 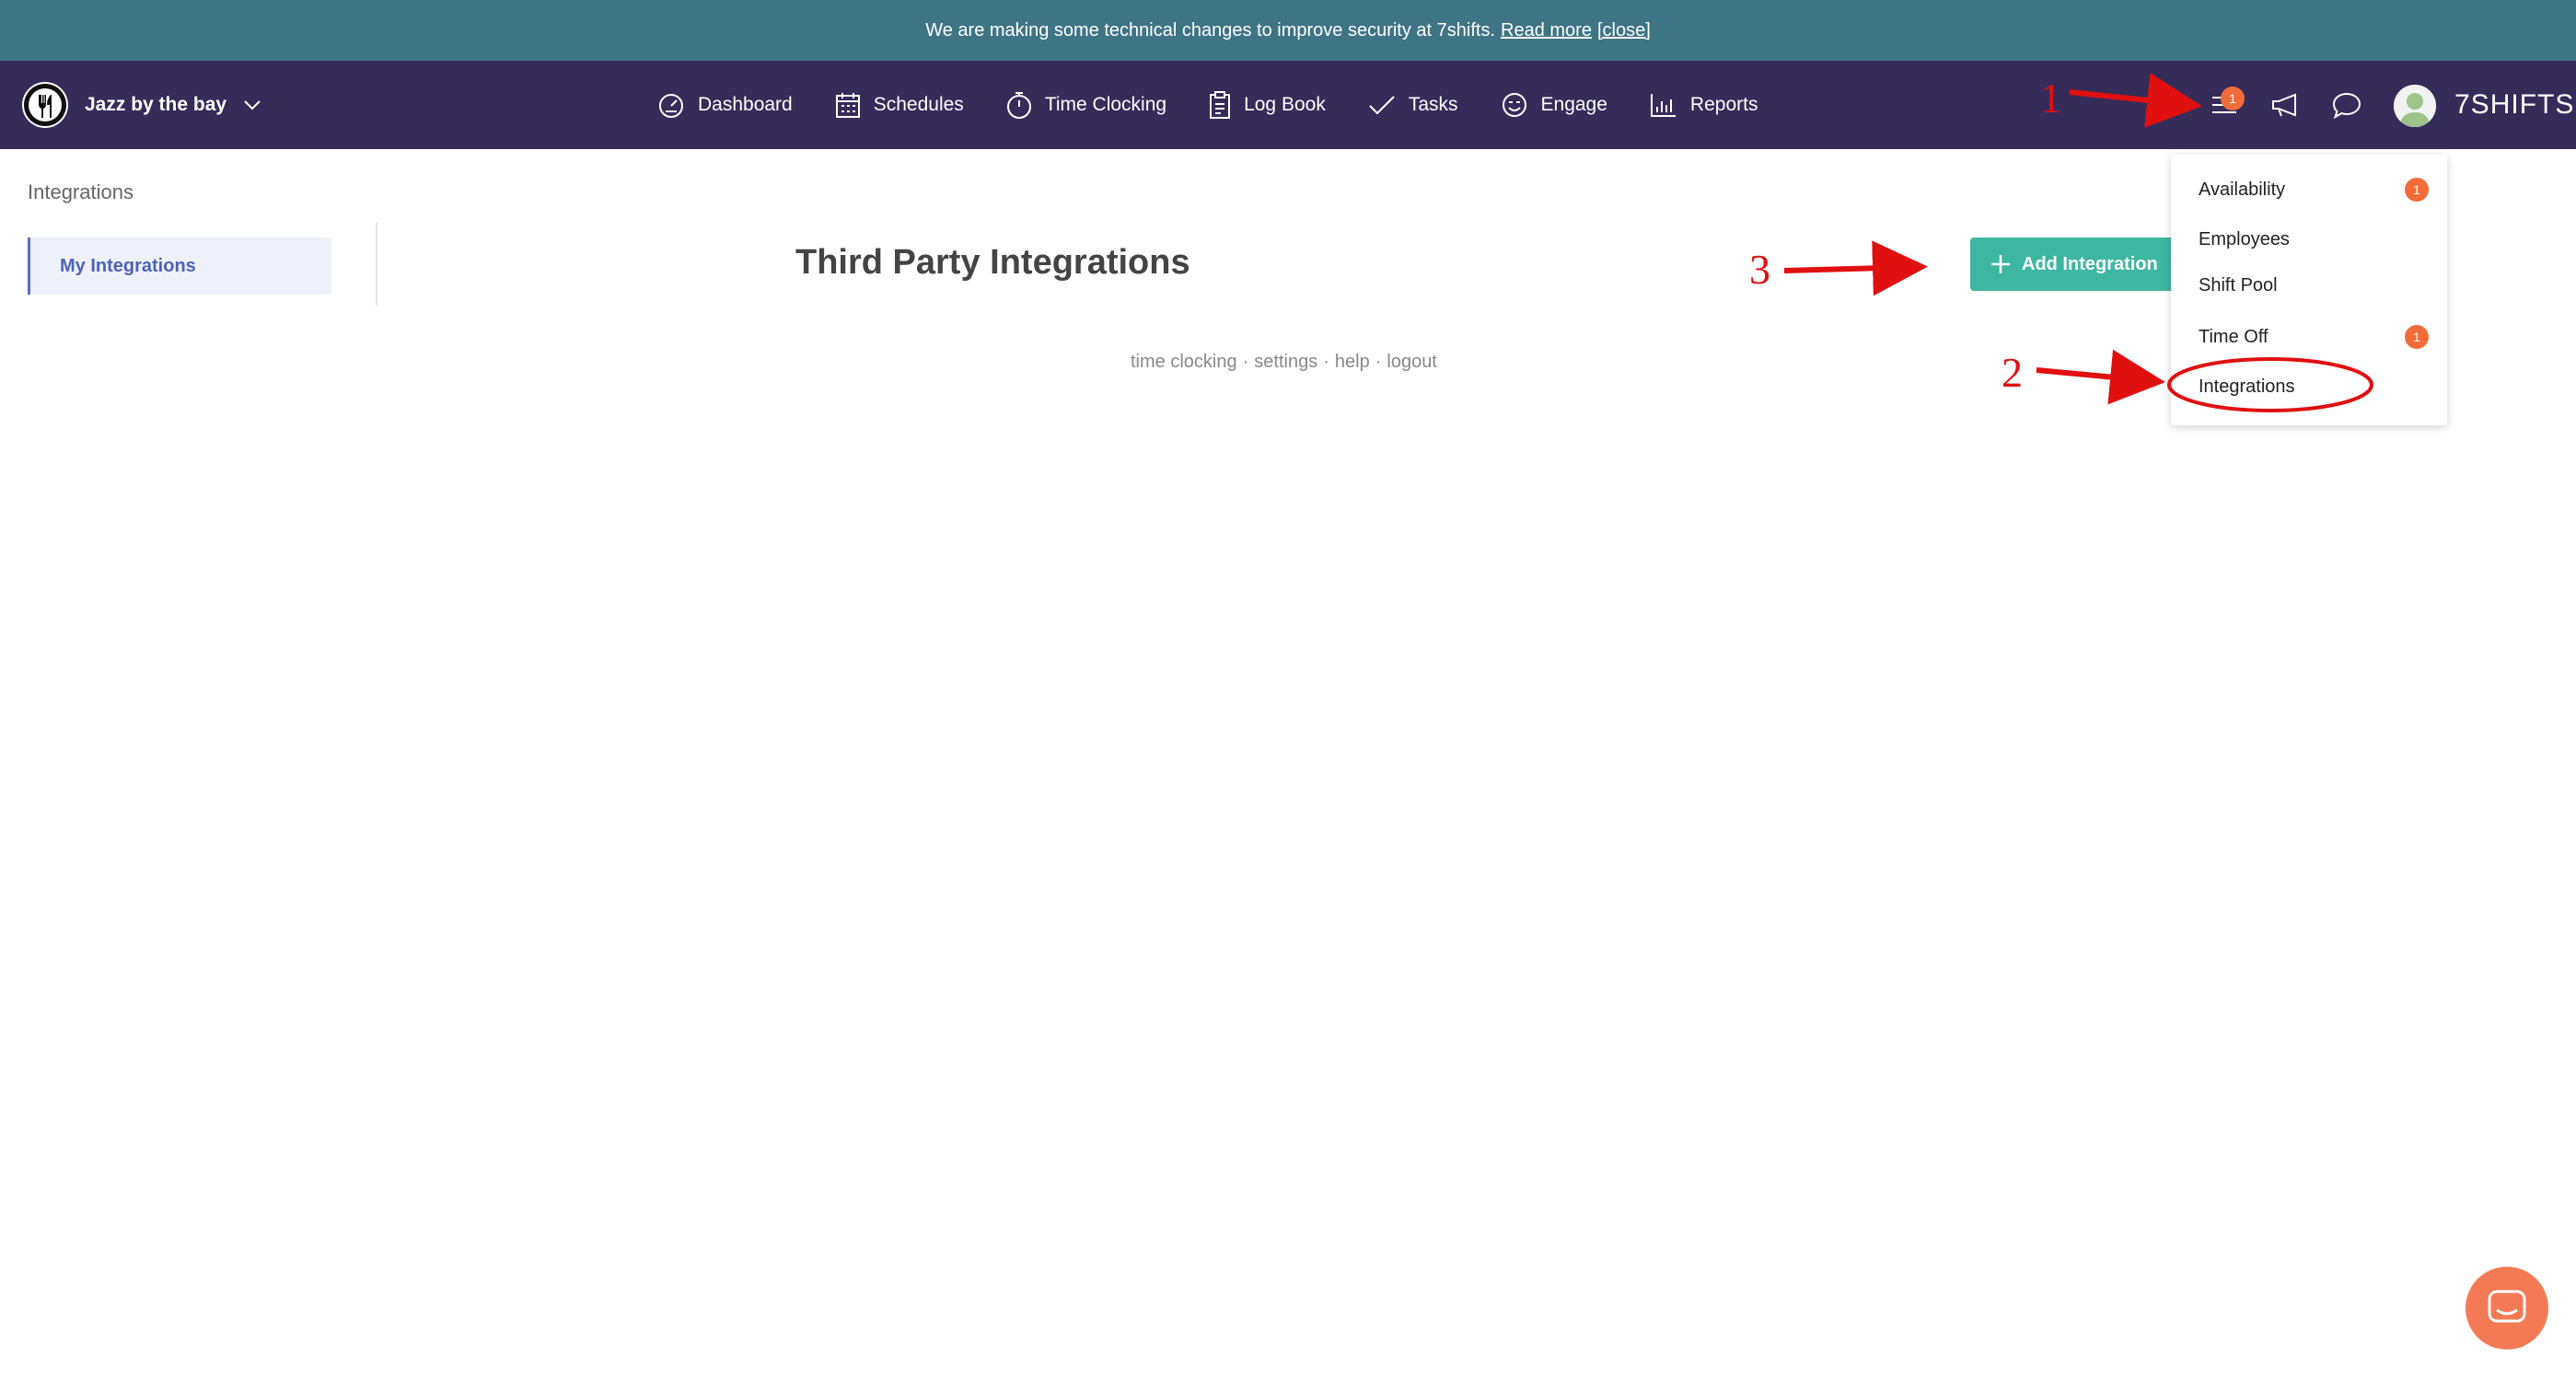 What do you see at coordinates (1105, 104) in the screenshot?
I see `nav-time-clocking-label: Time Clocking` at bounding box center [1105, 104].